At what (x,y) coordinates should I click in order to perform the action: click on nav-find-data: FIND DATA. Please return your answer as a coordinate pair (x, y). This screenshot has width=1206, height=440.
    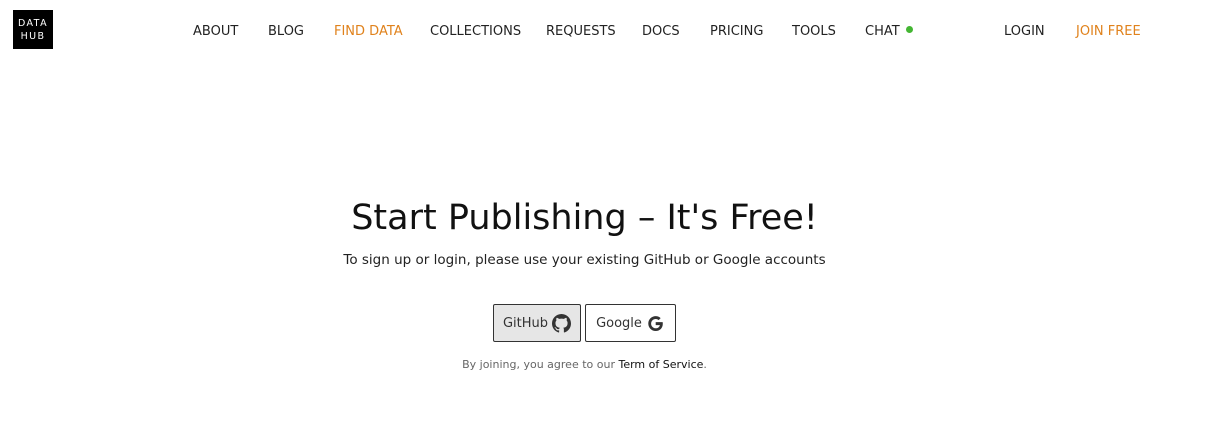
    Looking at the image, I should click on (368, 31).